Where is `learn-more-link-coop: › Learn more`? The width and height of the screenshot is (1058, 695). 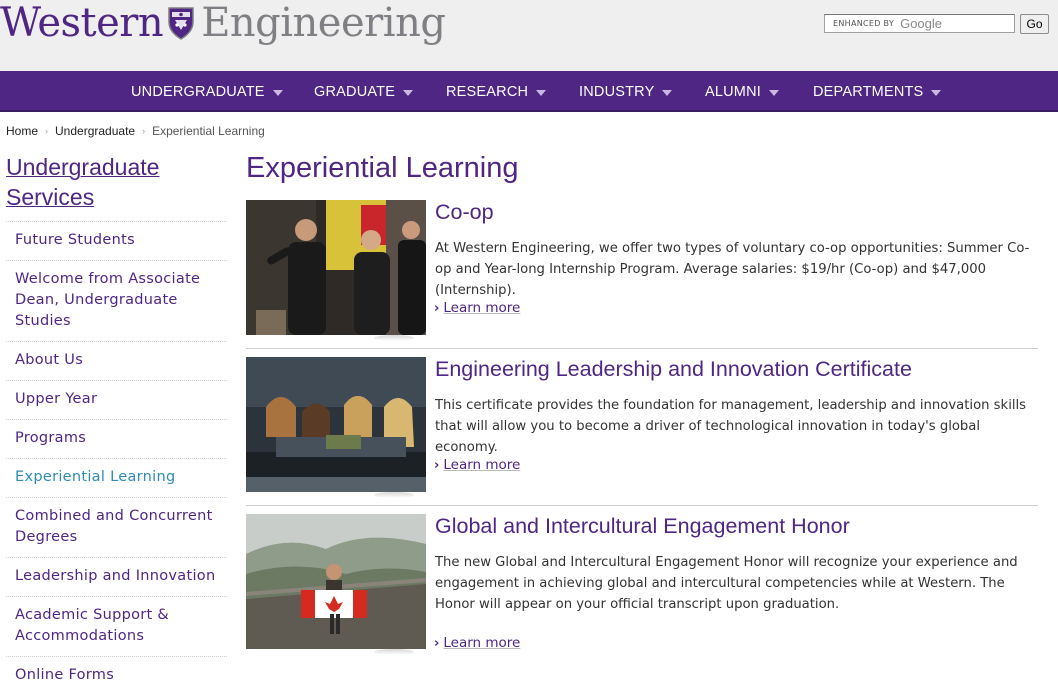 learn-more-link-coop: › Learn more is located at coordinates (477, 308).